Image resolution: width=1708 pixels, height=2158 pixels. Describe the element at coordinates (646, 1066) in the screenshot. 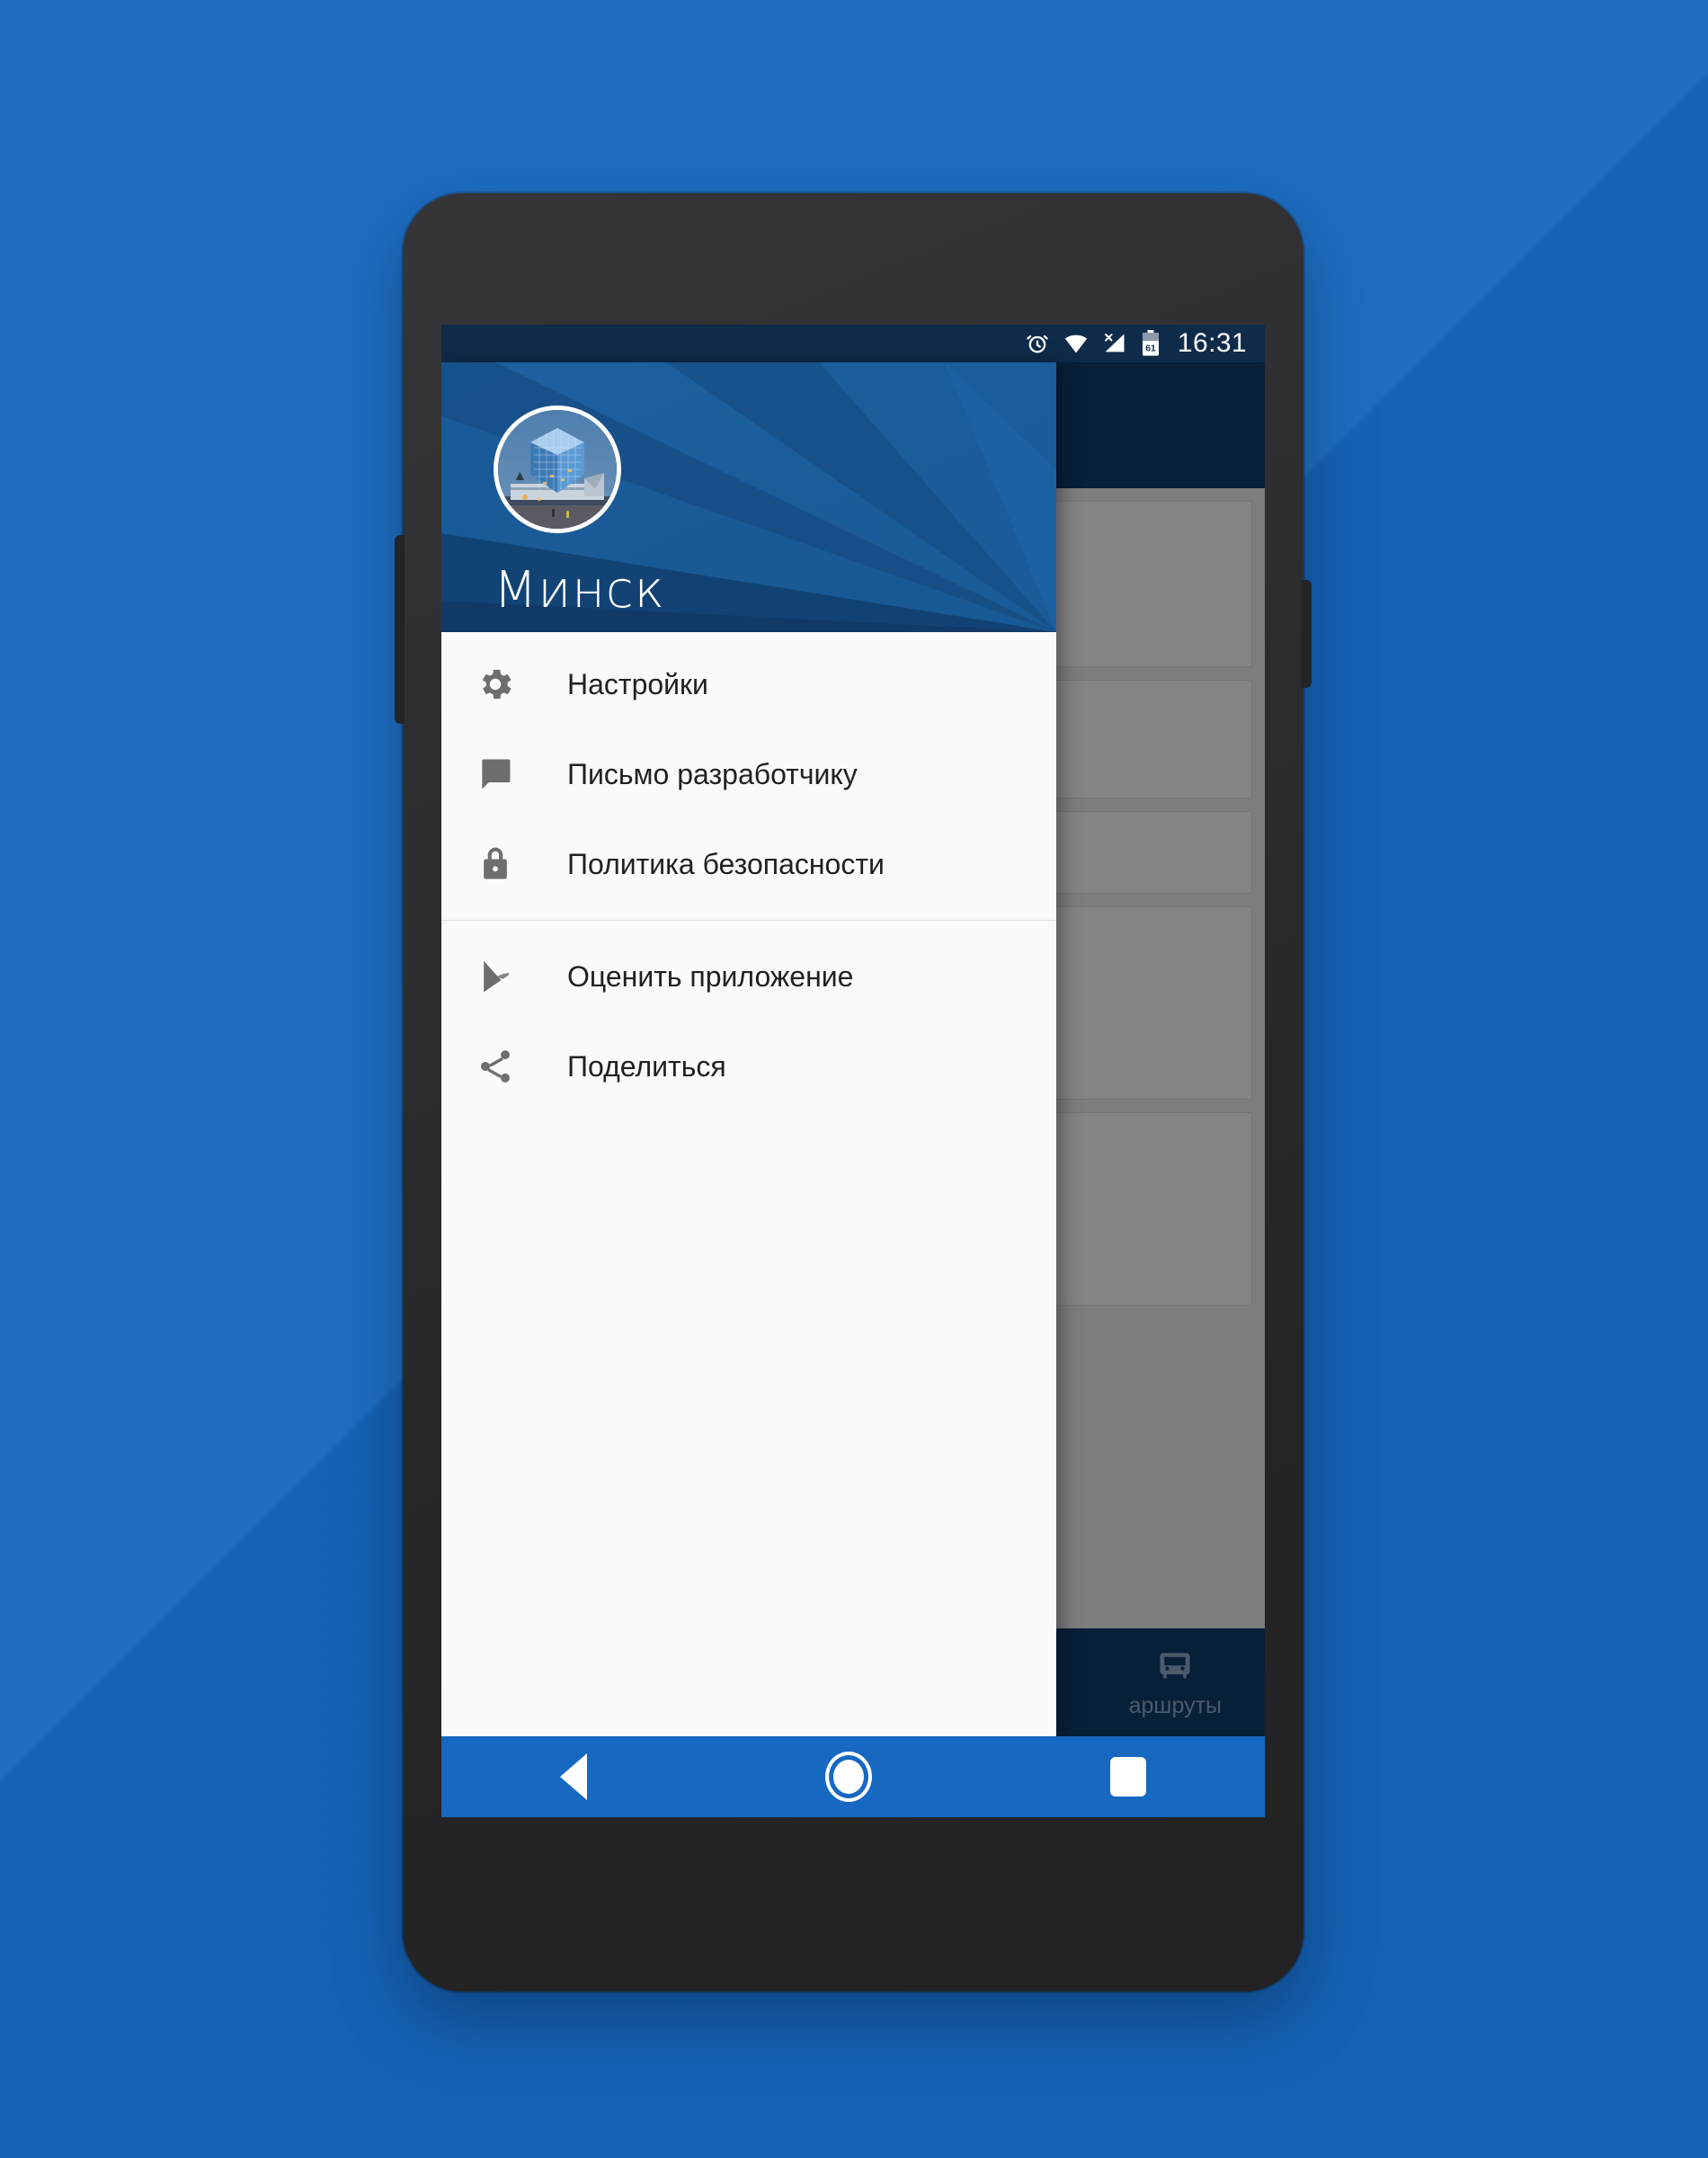

I see `drawer-item-share-label: Поделиться` at that location.